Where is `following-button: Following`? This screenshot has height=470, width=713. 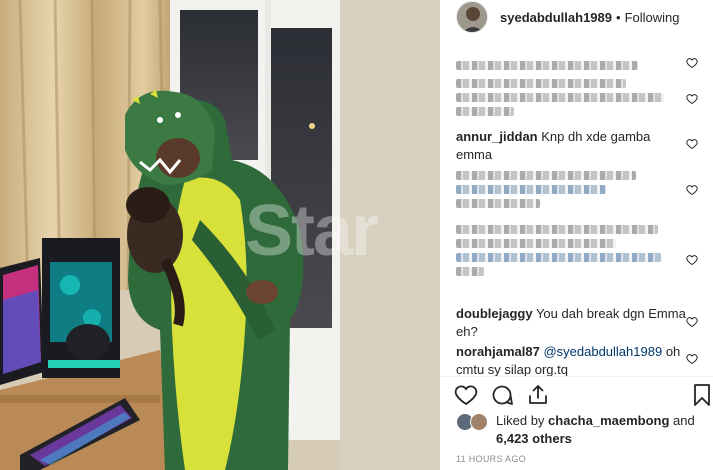 following-button: Following is located at coordinates (652, 17).